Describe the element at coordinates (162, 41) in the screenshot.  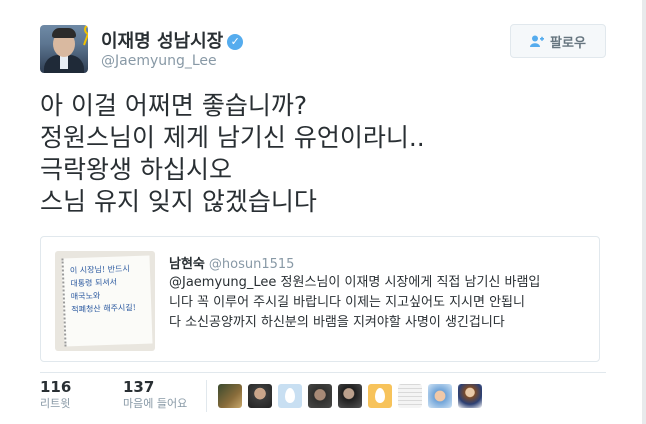
I see `author-name: 이재명 성남시장` at that location.